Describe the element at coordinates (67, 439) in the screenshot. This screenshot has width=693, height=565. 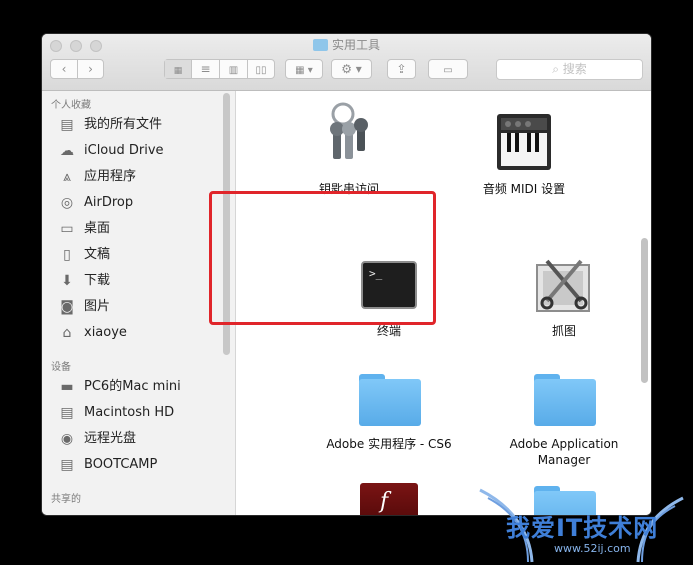
I see `optical-disc-icon: ◉` at that location.